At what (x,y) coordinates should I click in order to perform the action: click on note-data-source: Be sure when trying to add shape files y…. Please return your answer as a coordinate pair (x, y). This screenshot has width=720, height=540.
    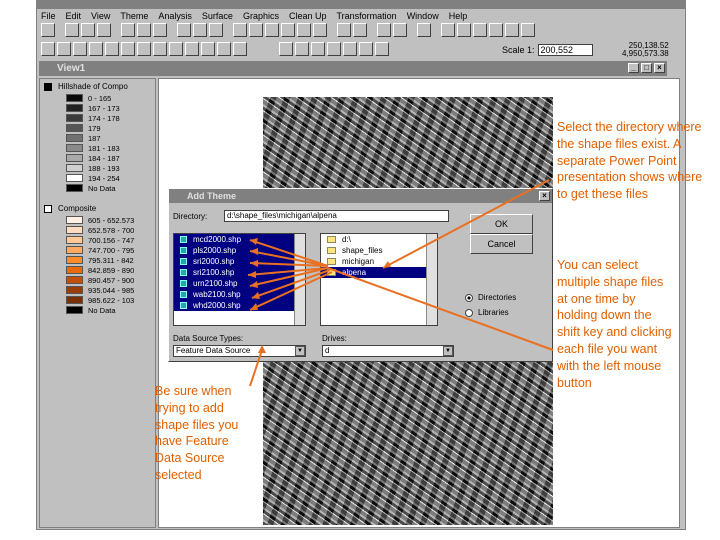
    Looking at the image, I should click on (197, 433).